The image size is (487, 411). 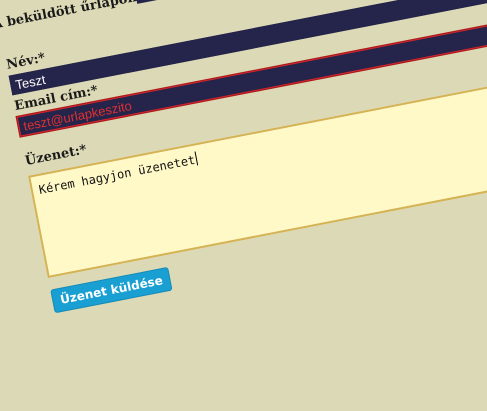 I want to click on error-message: A beküldött űrlapon hibák vannak, so click(x=119, y=16).